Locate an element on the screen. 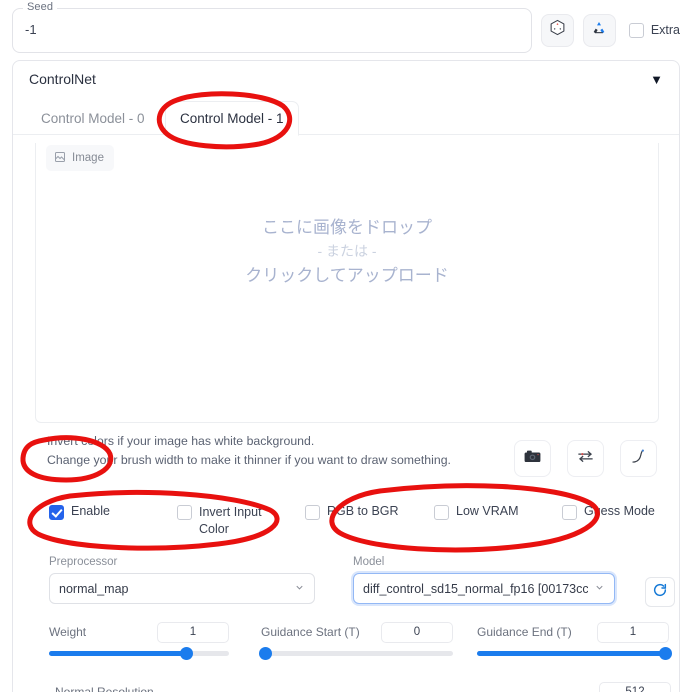 The height and width of the screenshot is (692, 692). page-title: ControlNet is located at coordinates (62, 79).